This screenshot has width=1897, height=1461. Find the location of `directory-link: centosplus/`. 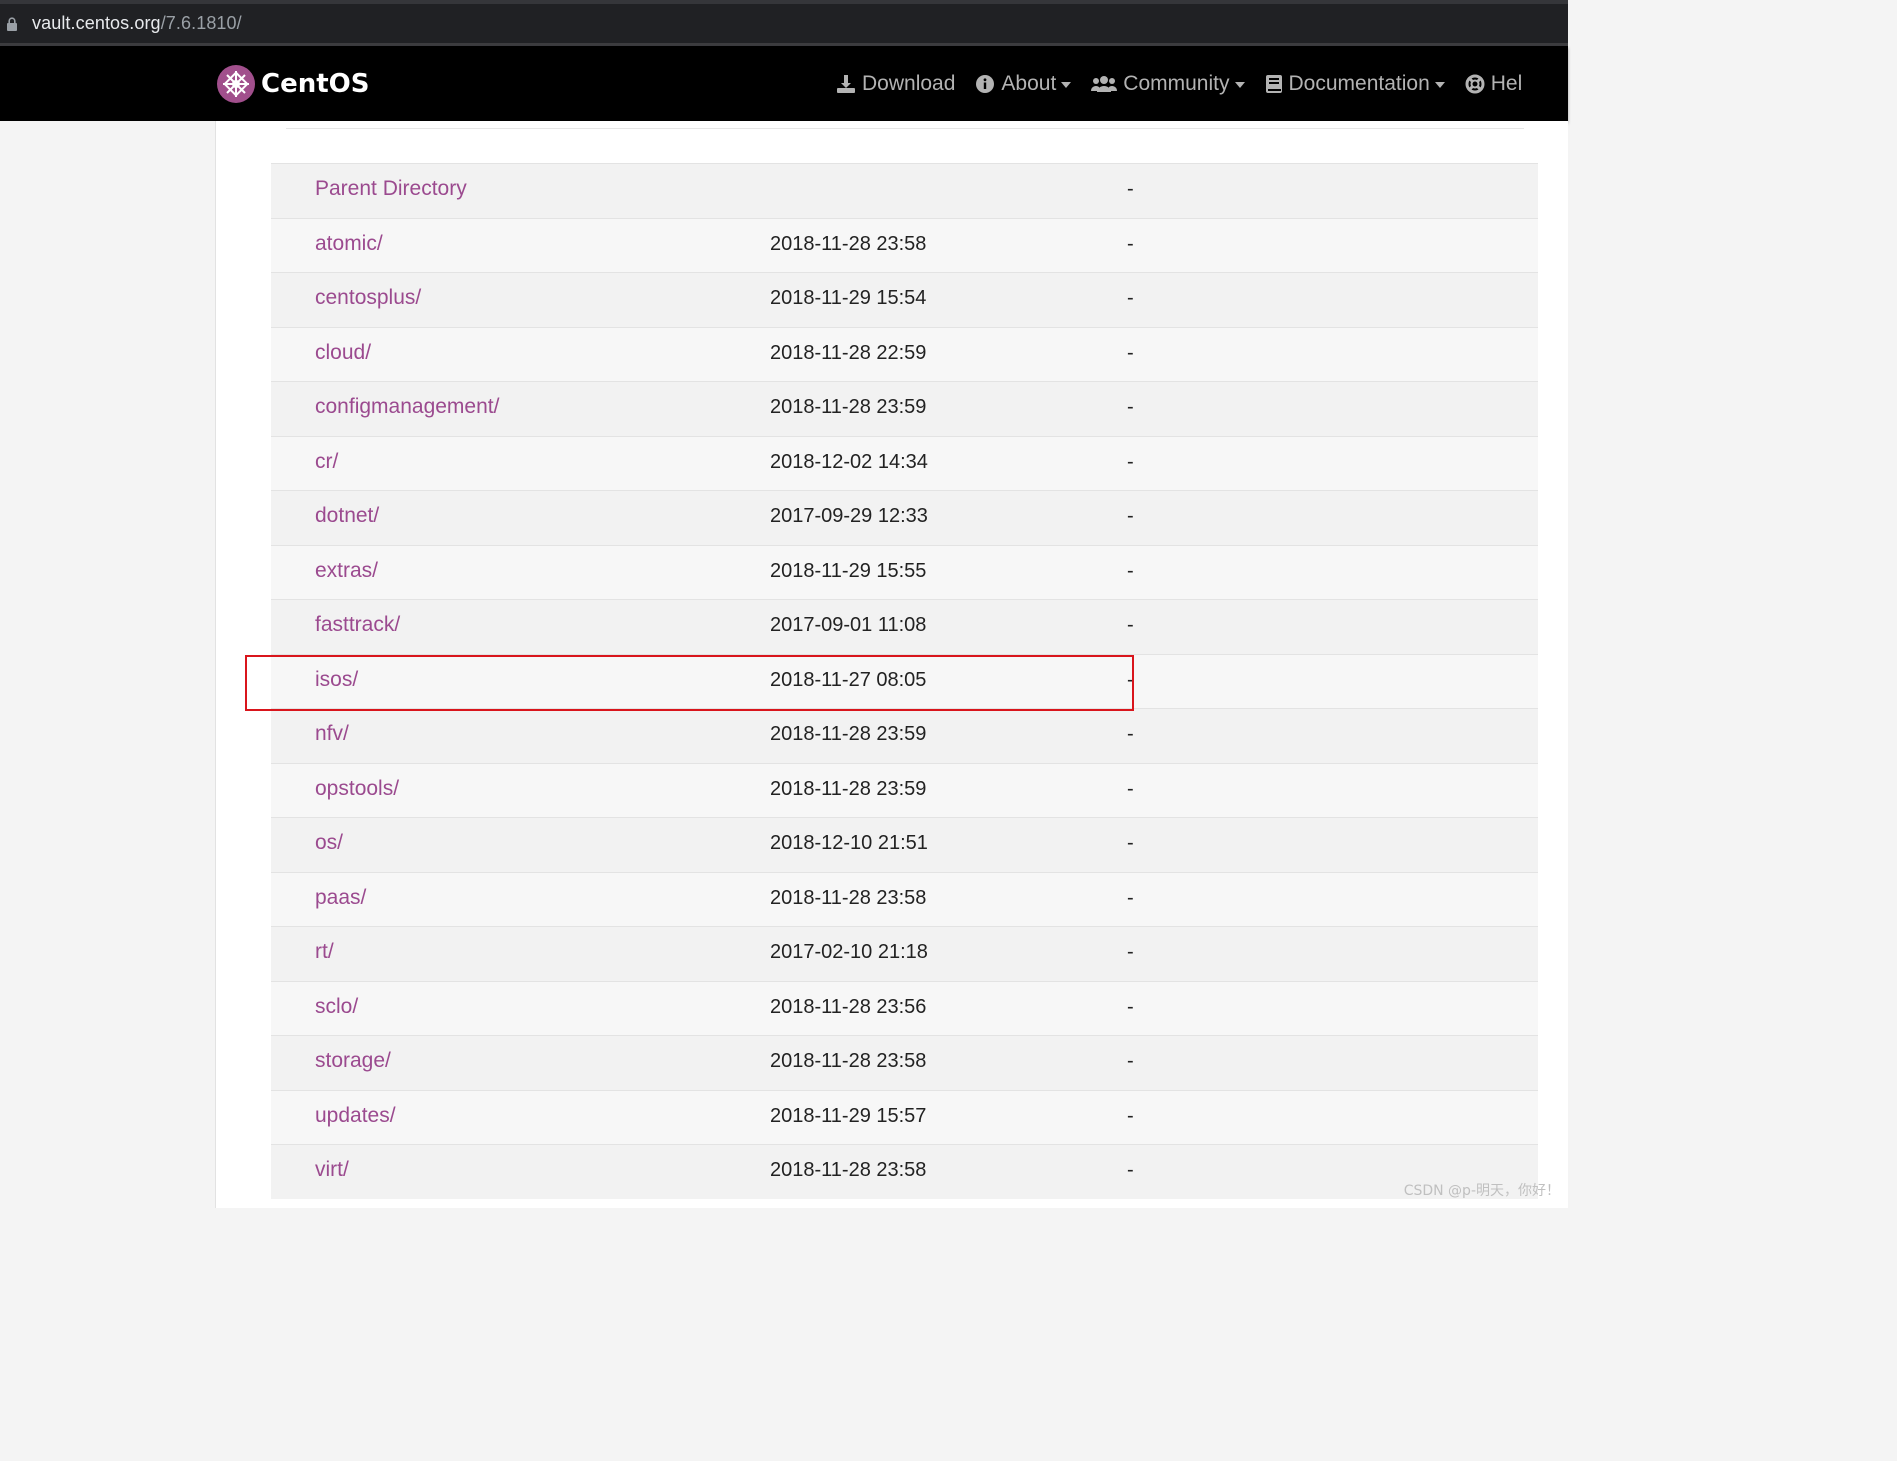

directory-link: centosplus/ is located at coordinates (368, 298).